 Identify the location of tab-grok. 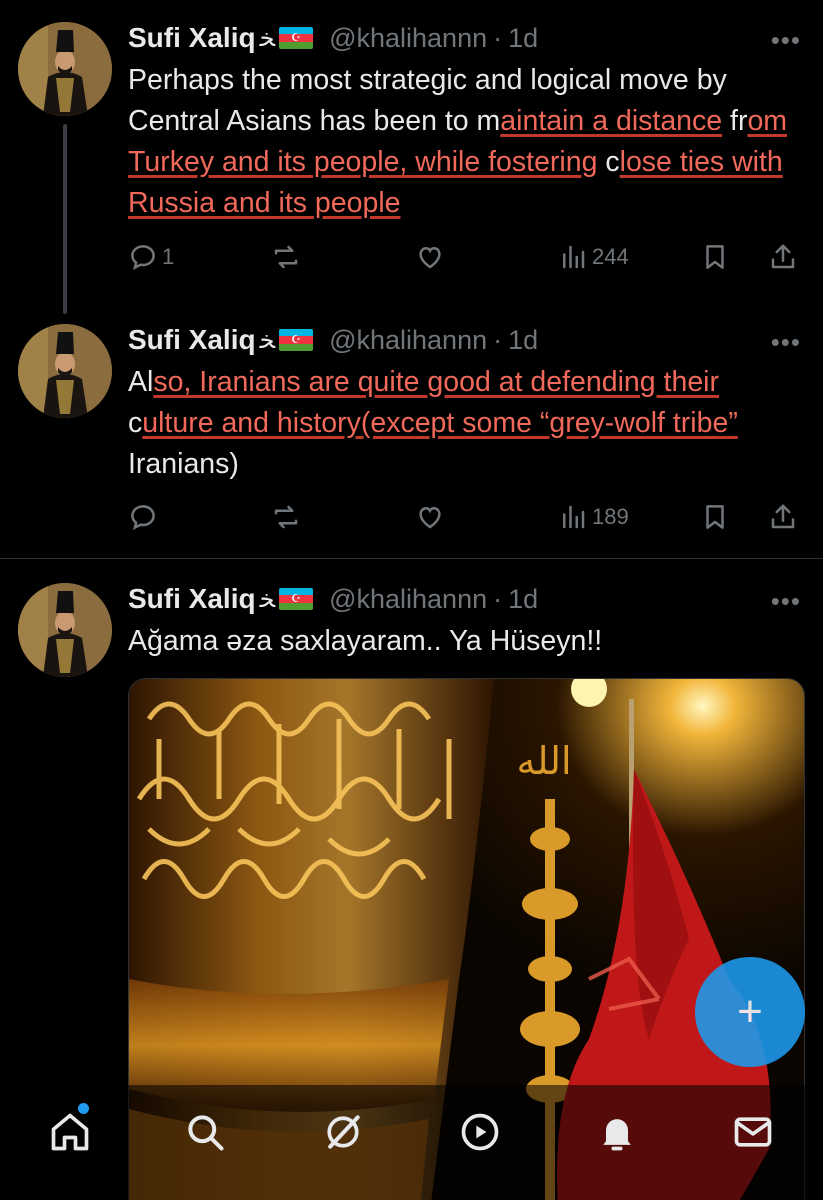
(343, 1132).